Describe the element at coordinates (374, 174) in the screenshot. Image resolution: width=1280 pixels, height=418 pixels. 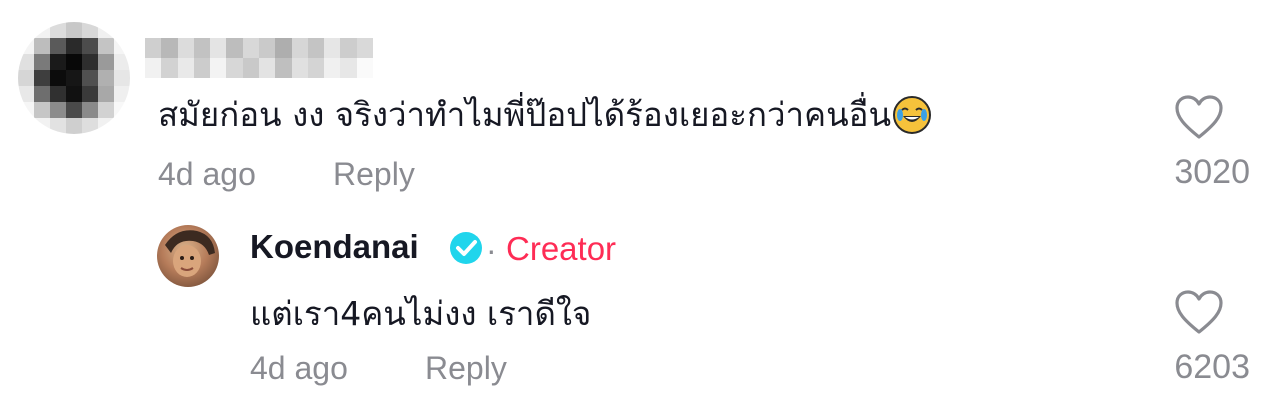
I see `comment-reply-button: Reply` at that location.